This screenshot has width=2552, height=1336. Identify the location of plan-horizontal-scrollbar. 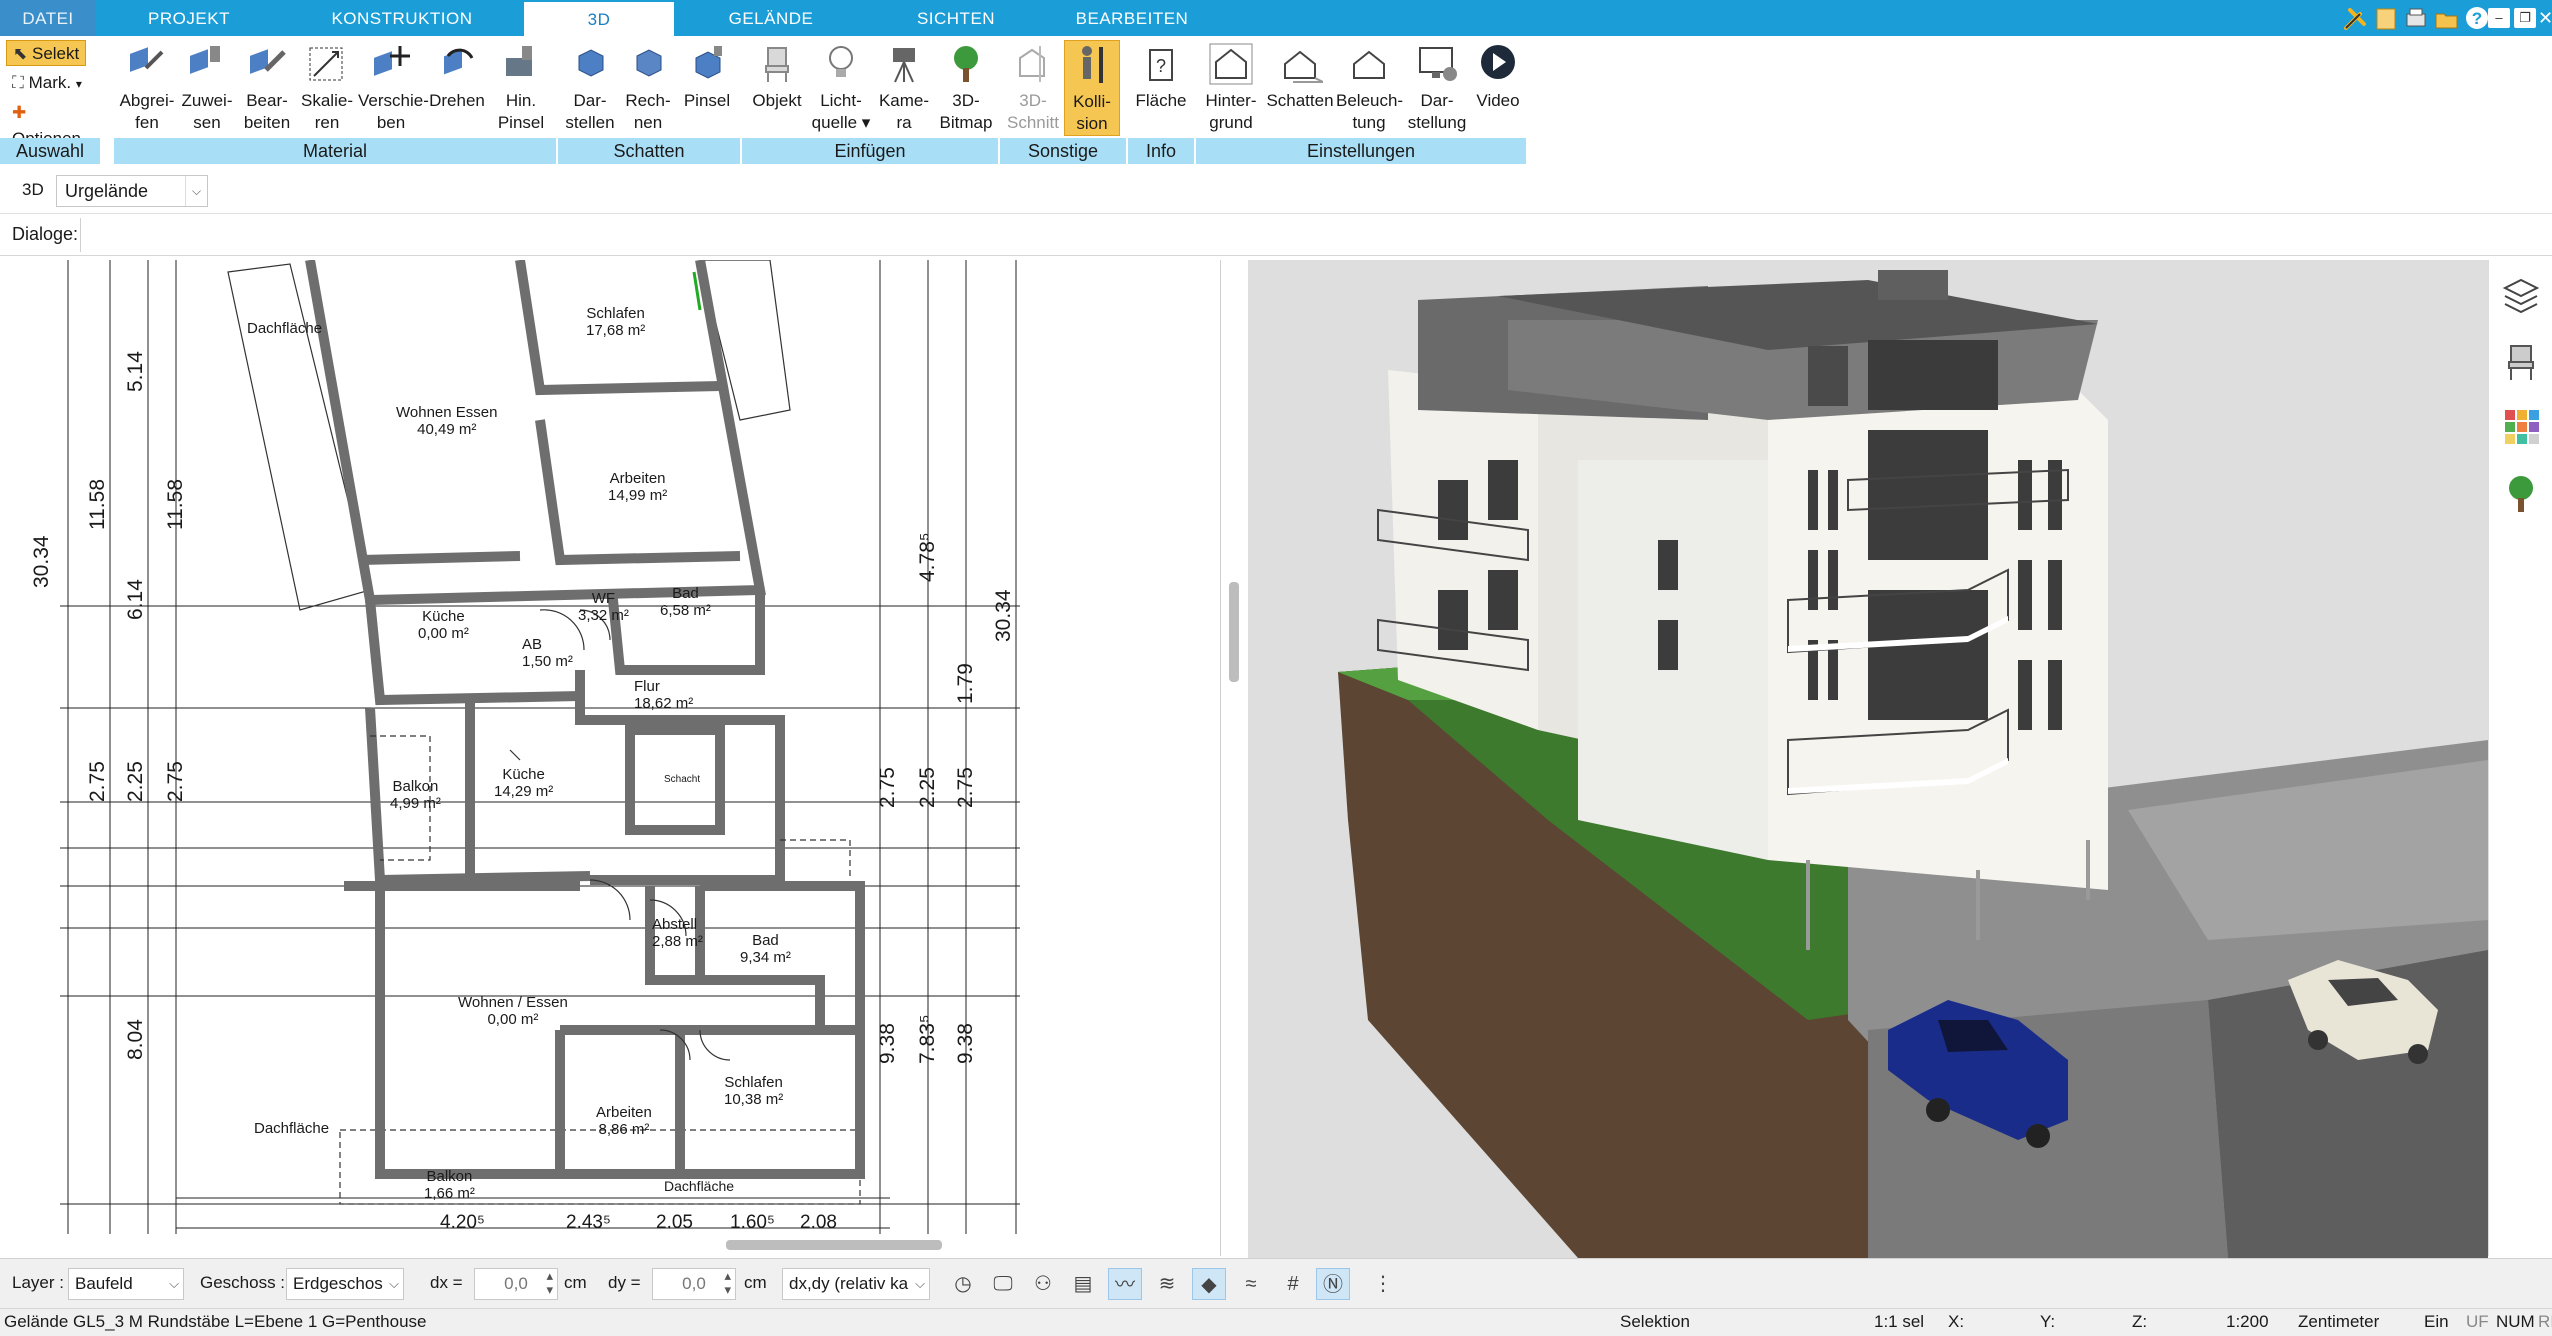
(610, 1245).